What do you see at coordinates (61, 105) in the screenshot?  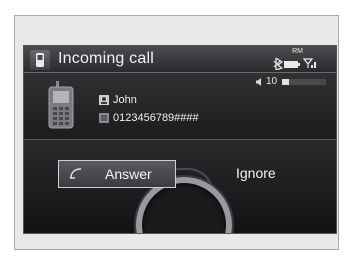 I see `mobile-phone-icon` at bounding box center [61, 105].